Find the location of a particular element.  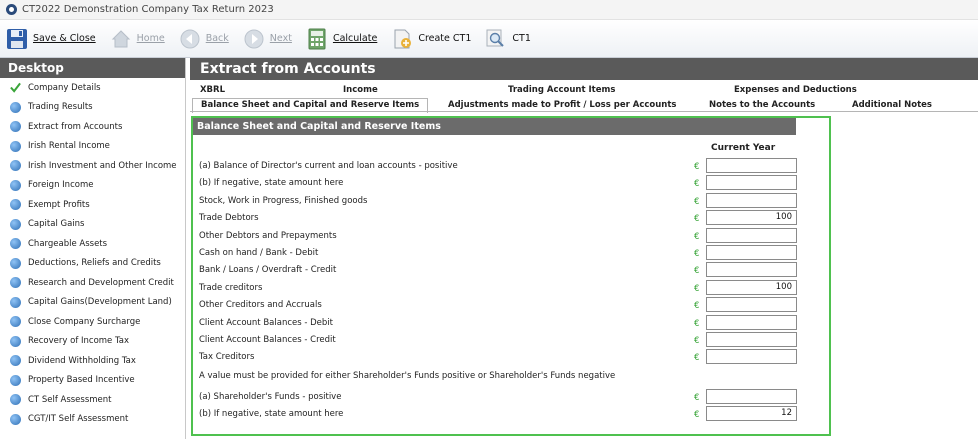

sidebar-item-chargeable-assets: Chargeable Assets is located at coordinates (92, 244).